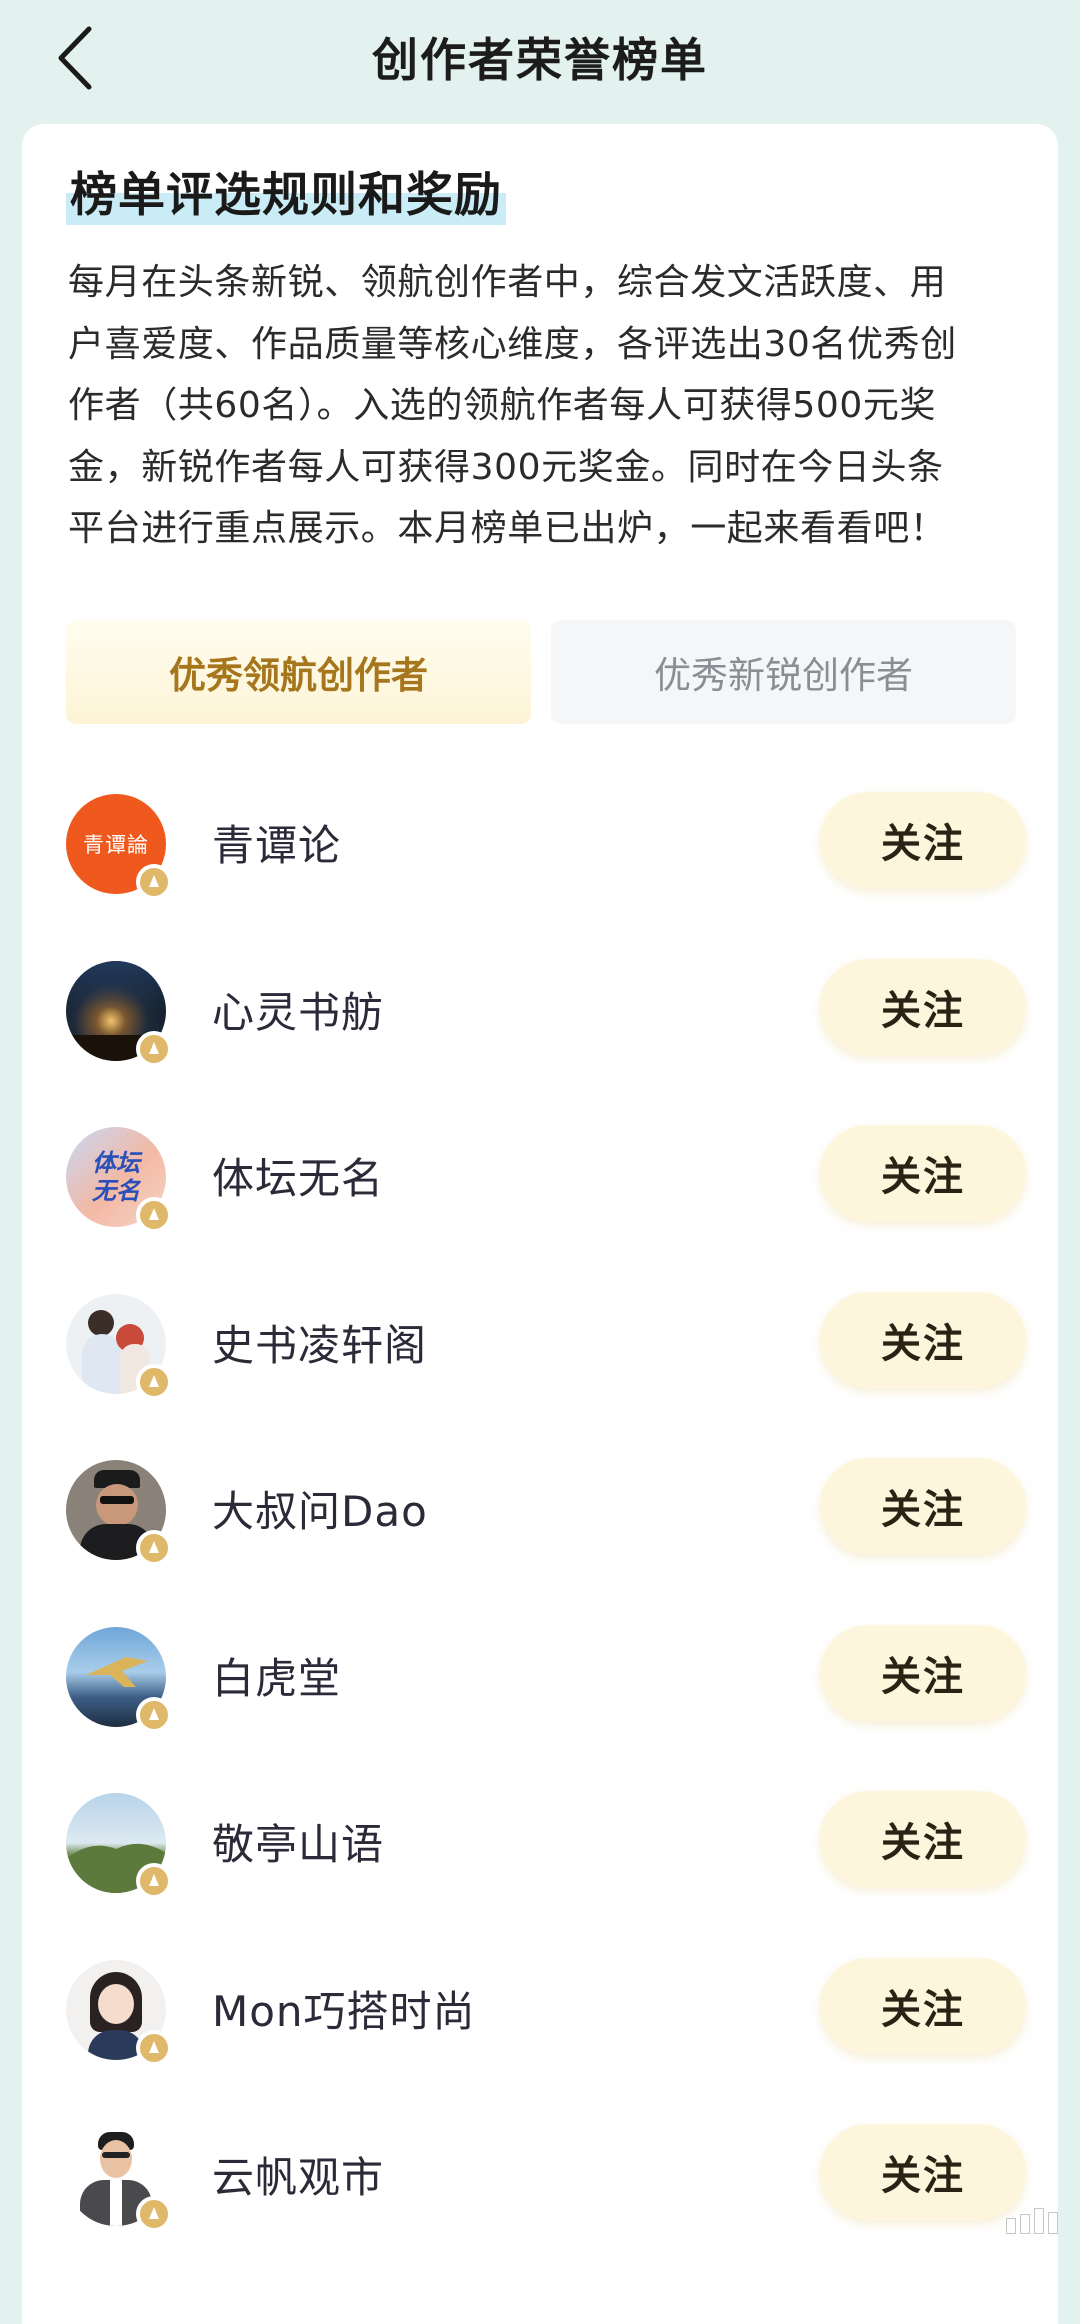  What do you see at coordinates (507, 528) in the screenshot?
I see `rules-line: 平台进行重点展示。本月榜单已出炉，一起来看看吧！` at bounding box center [507, 528].